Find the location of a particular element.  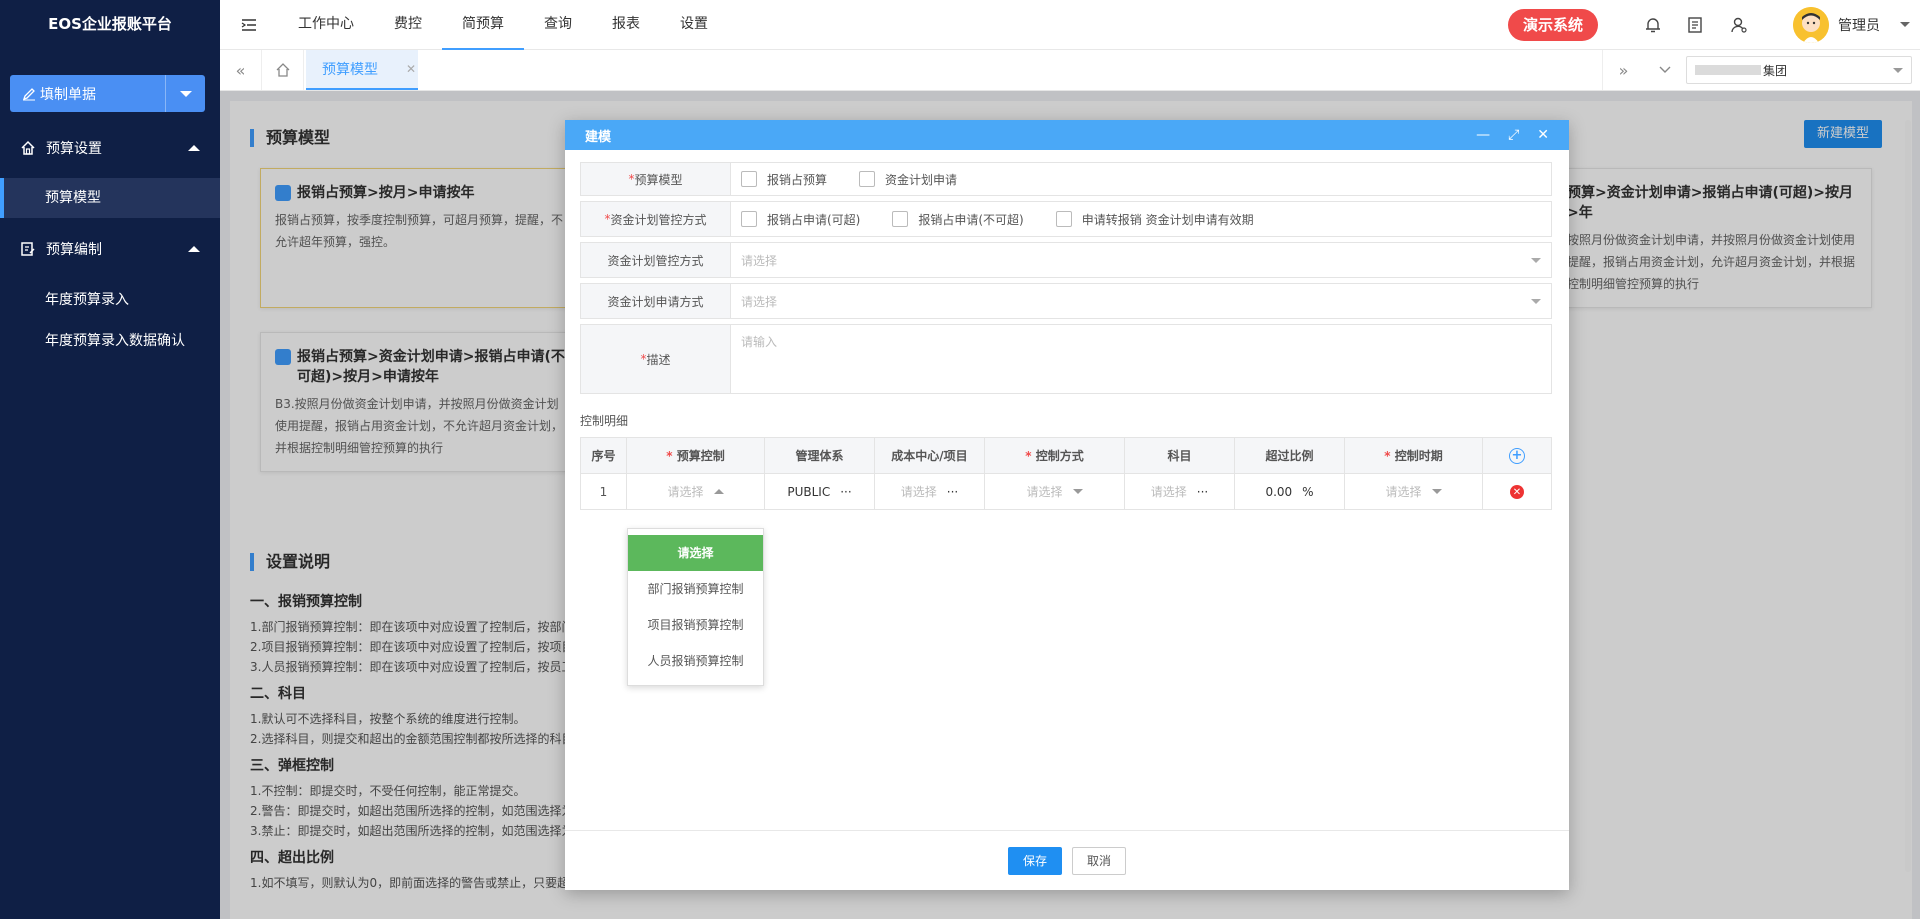

cell-no: 1 is located at coordinates (603, 491).